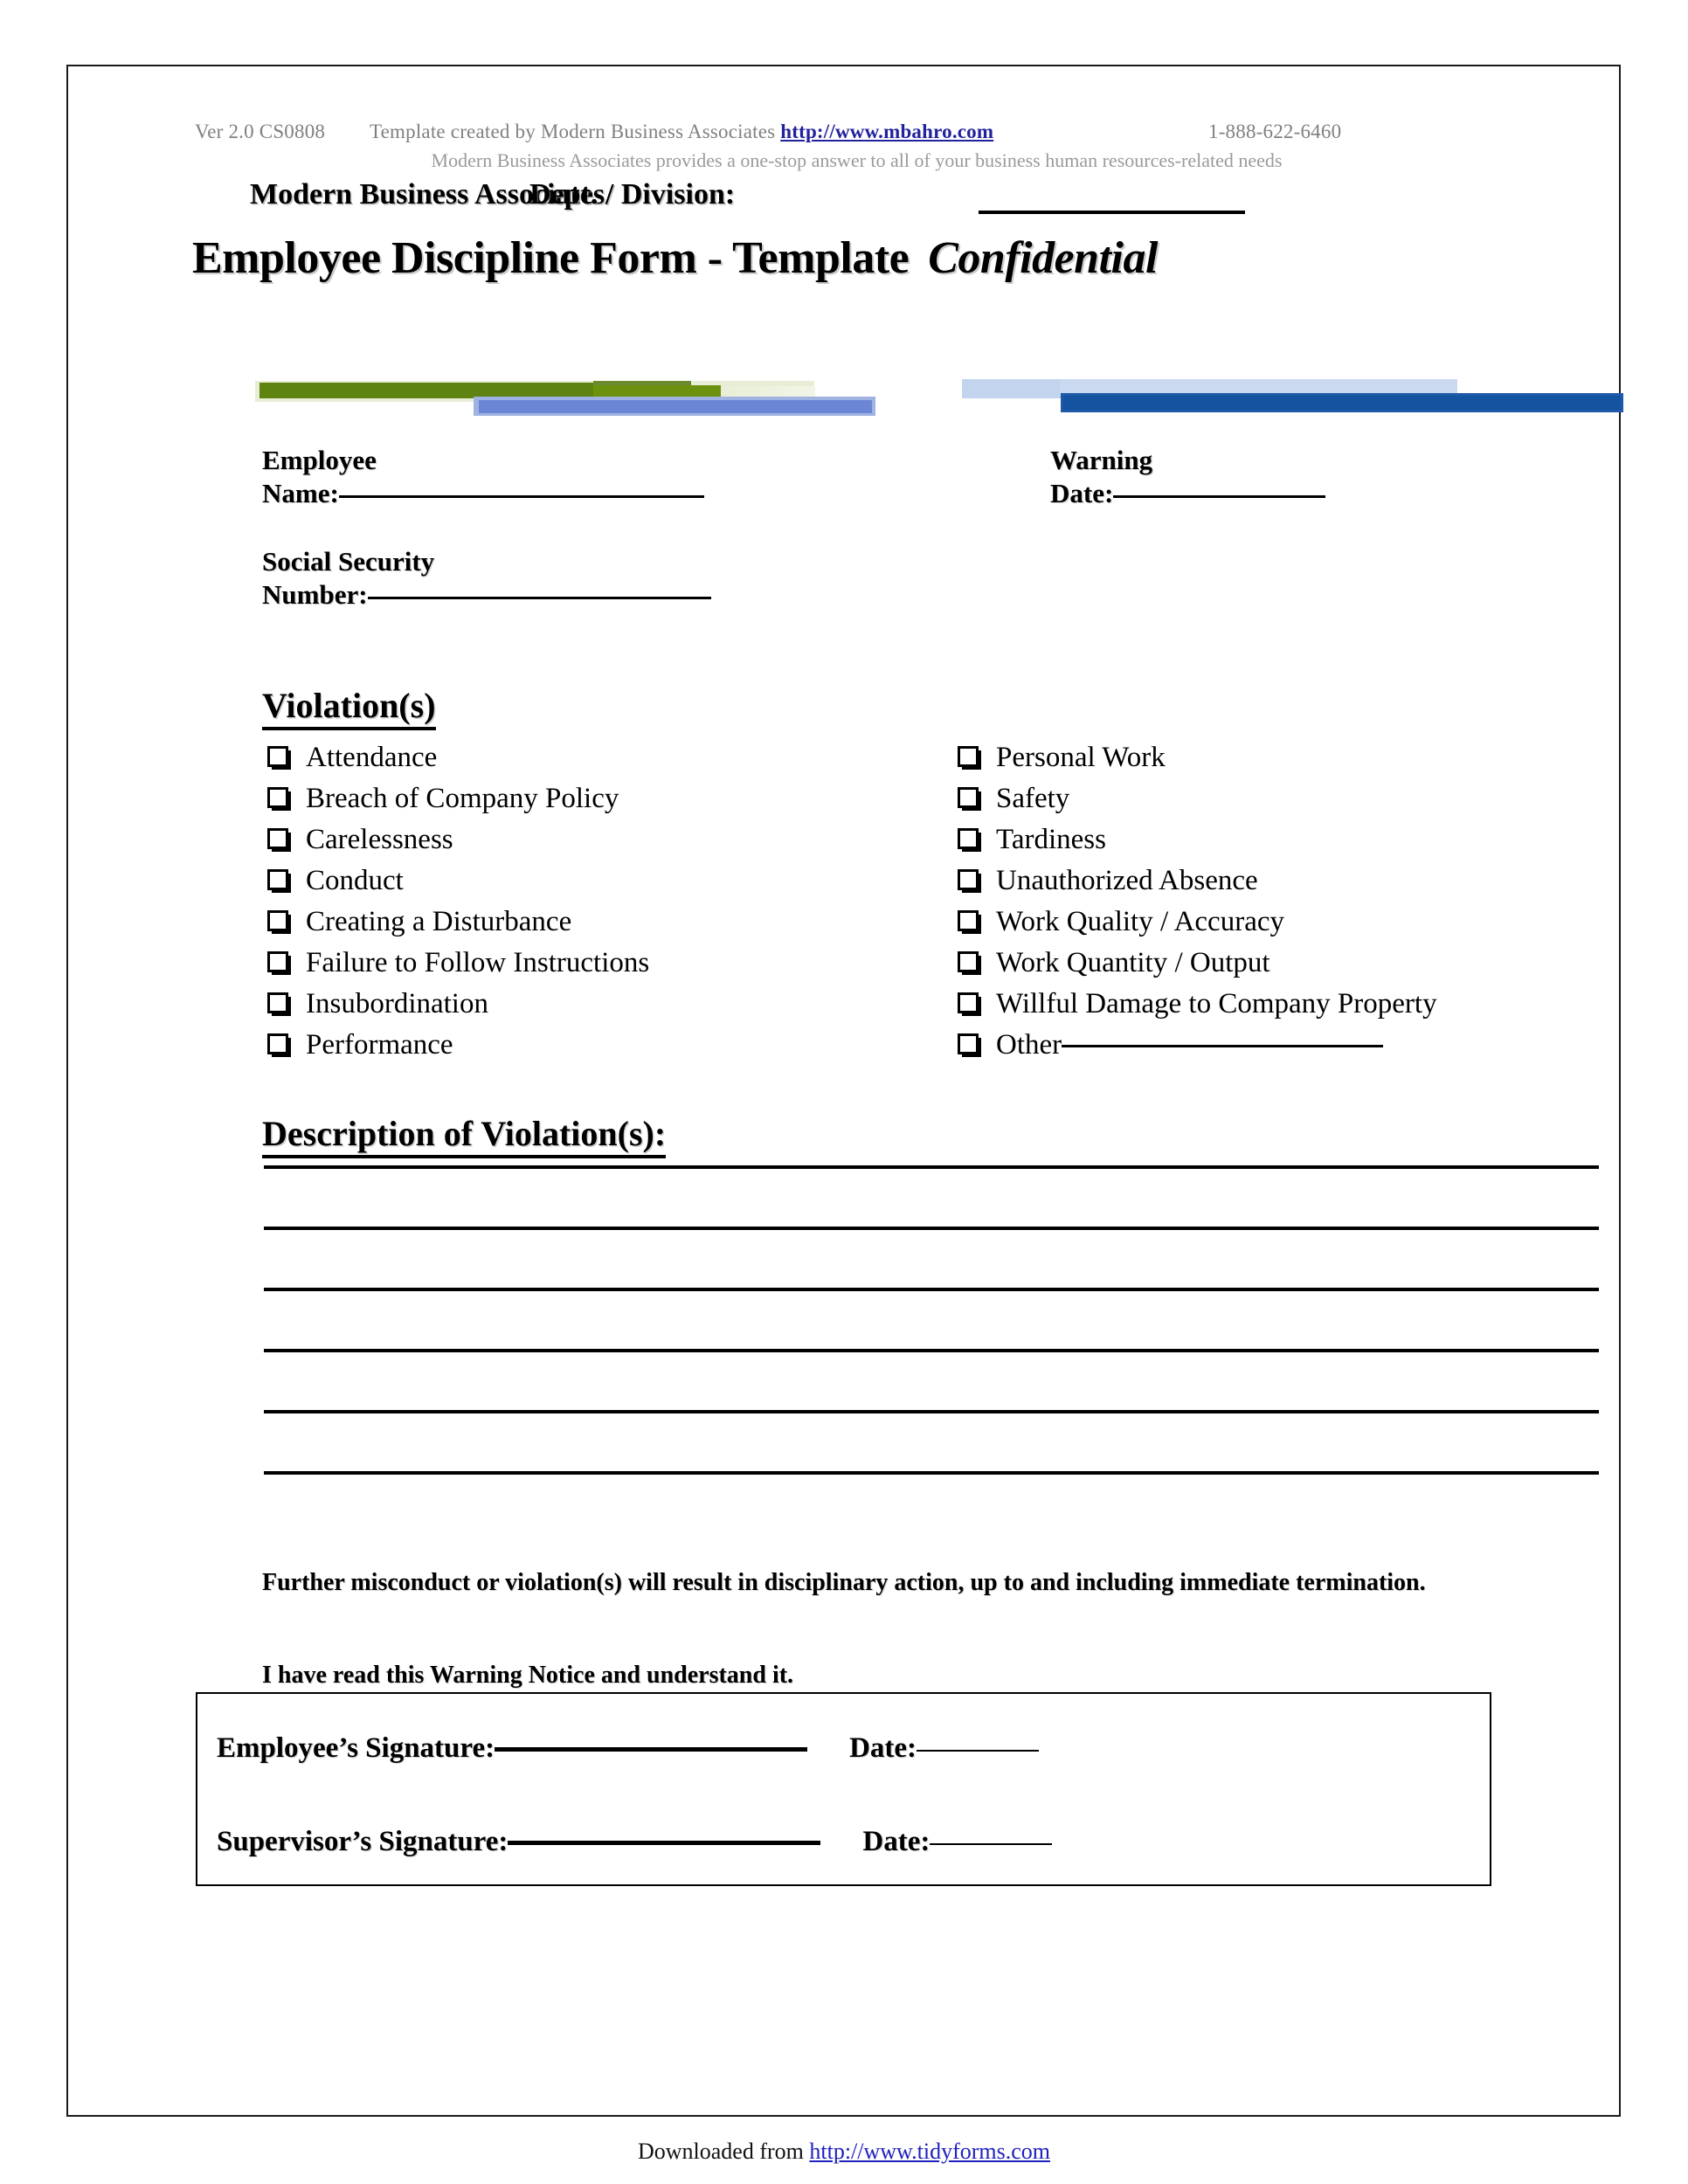 This screenshot has width=1688, height=2184. What do you see at coordinates (439, 921) in the screenshot?
I see `violation-label: Creating a Disturbance` at bounding box center [439, 921].